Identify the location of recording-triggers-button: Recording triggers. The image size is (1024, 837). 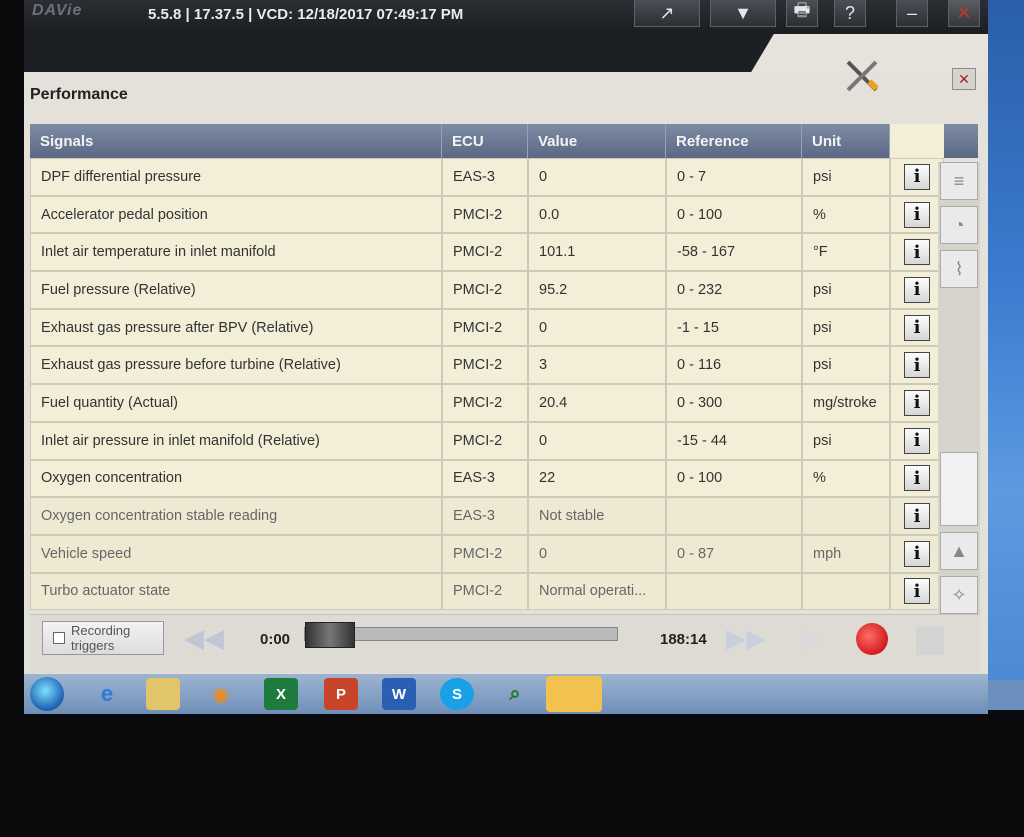
(103, 638).